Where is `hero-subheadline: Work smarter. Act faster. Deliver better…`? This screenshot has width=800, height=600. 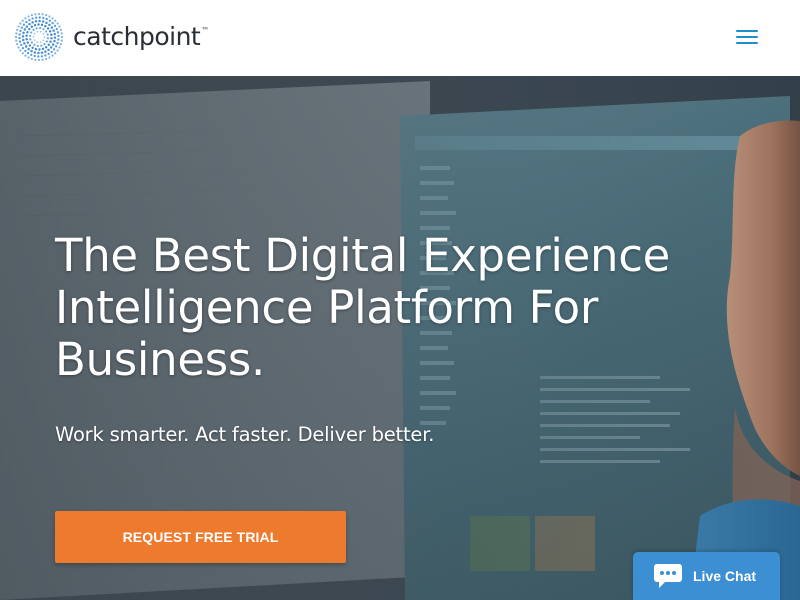 hero-subheadline: Work smarter. Act faster. Deliver better… is located at coordinates (245, 434).